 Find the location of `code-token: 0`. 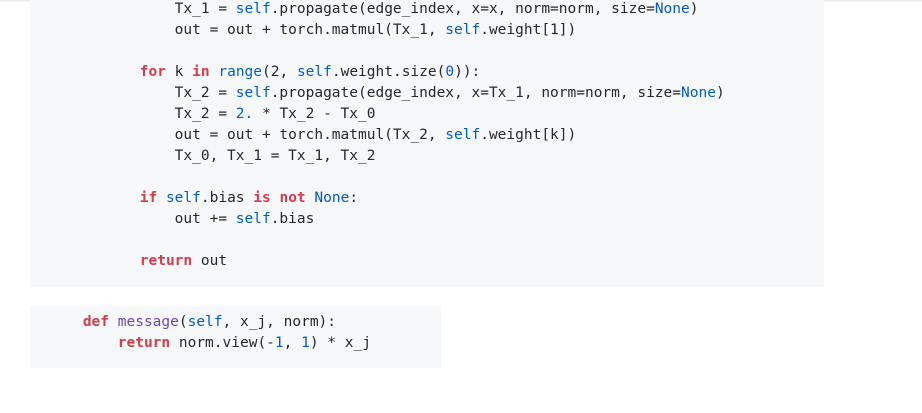

code-token: 0 is located at coordinates (450, 72).